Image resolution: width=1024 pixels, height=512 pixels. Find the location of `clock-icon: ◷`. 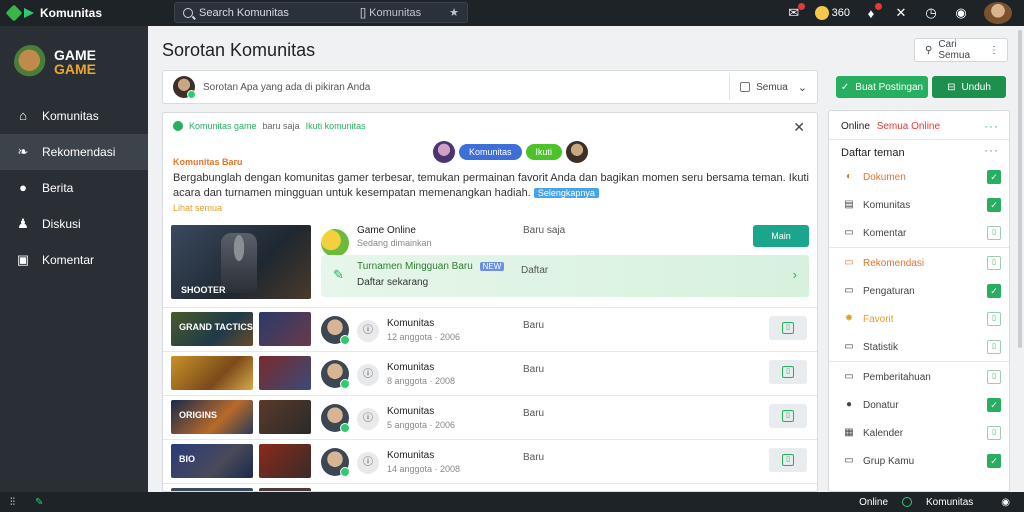

clock-icon: ◷ is located at coordinates (931, 13).